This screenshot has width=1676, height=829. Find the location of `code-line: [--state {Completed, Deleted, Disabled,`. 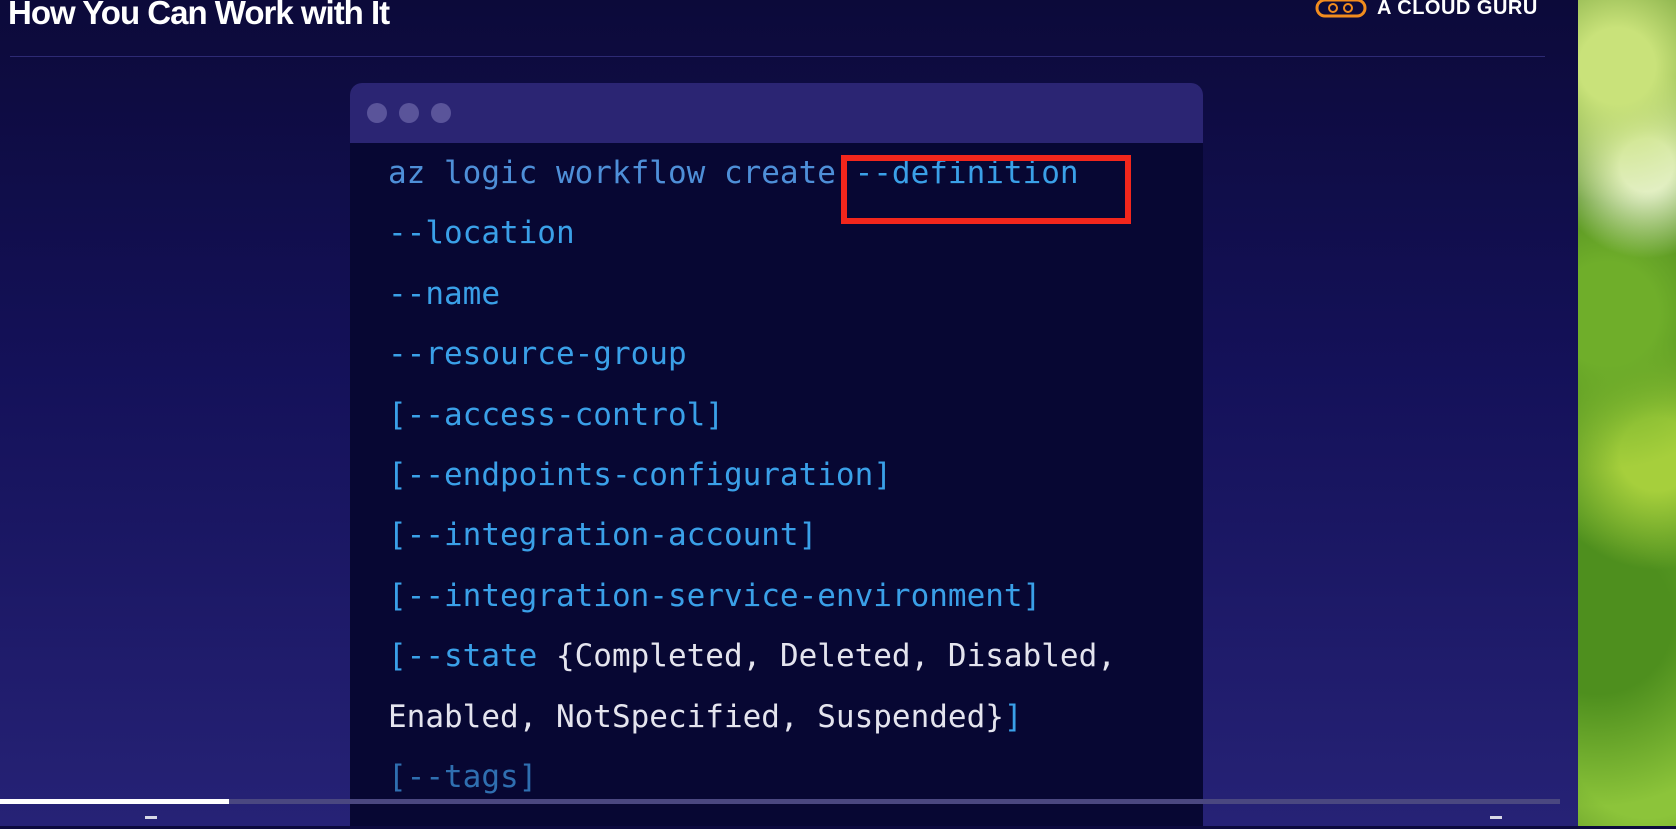

code-line: [--state {Completed, Deleted, Disabled, is located at coordinates (795, 656).